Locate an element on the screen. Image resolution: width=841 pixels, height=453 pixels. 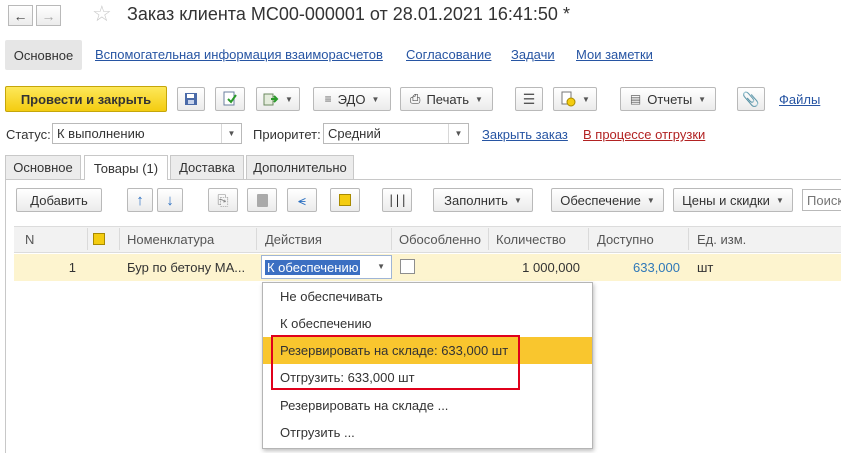
create-based-on-button: ▼ is located at coordinates (278, 99).